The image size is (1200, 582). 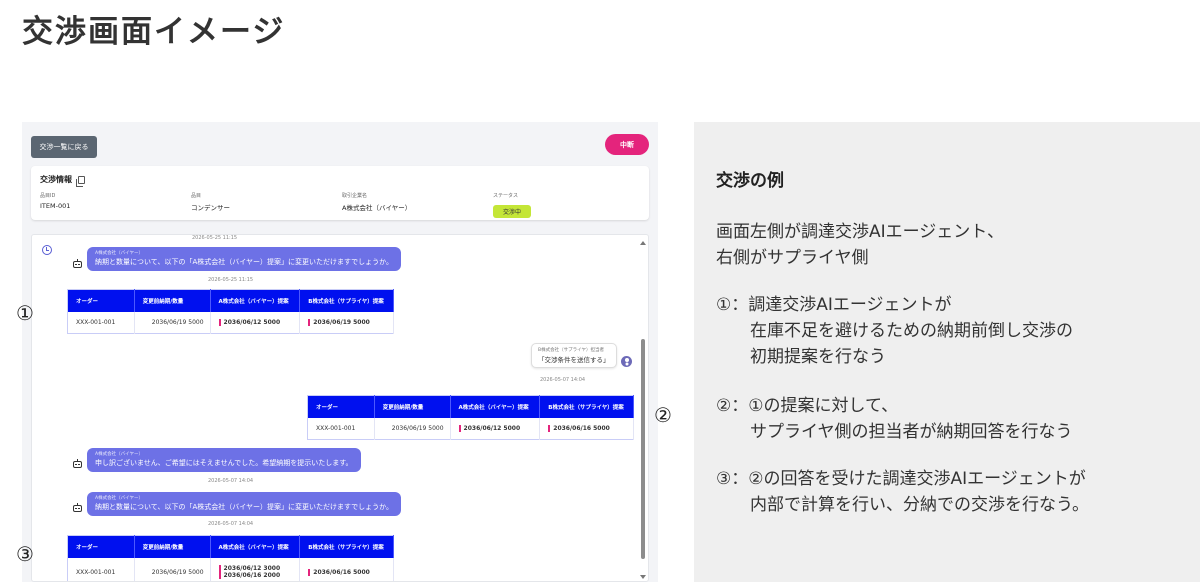 What do you see at coordinates (64, 147) in the screenshot?
I see `back-to-list-button: 交渉一覧に戻る` at bounding box center [64, 147].